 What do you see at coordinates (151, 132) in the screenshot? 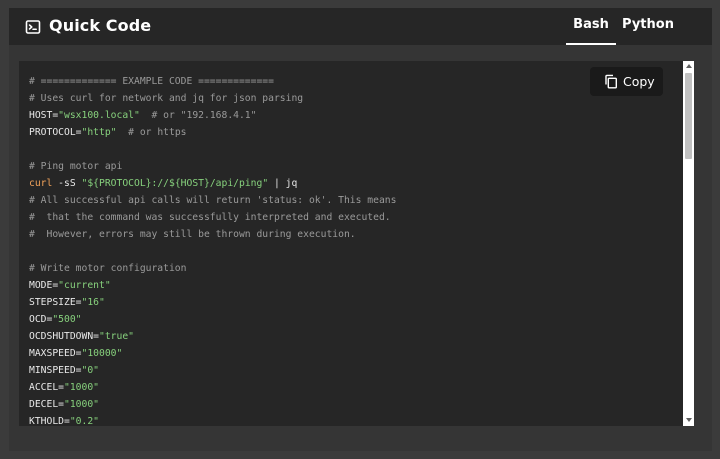
I see `code-token: # or https` at bounding box center [151, 132].